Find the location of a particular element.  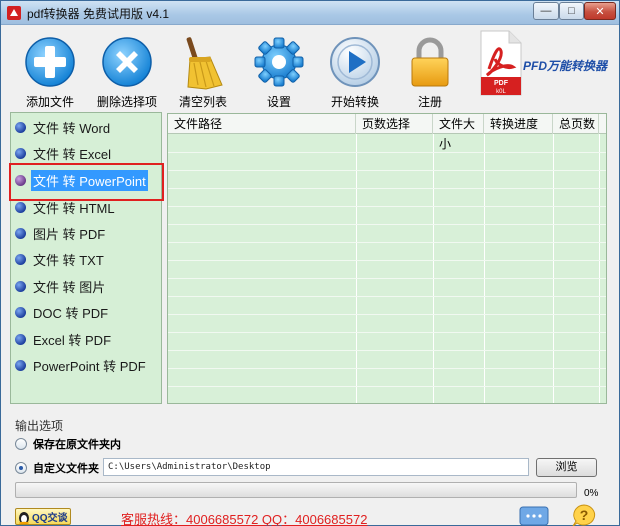

browse-button: 浏览 is located at coordinates (566, 467).